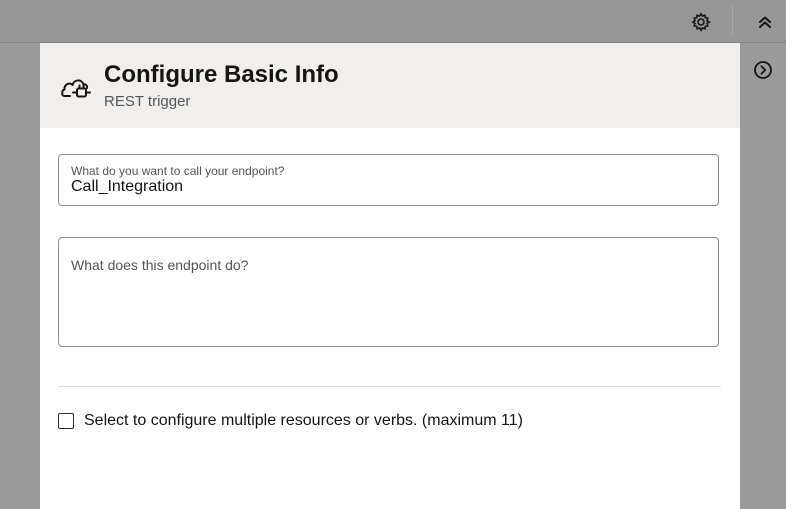  I want to click on circle-chevron-right-icon, so click(763, 70).